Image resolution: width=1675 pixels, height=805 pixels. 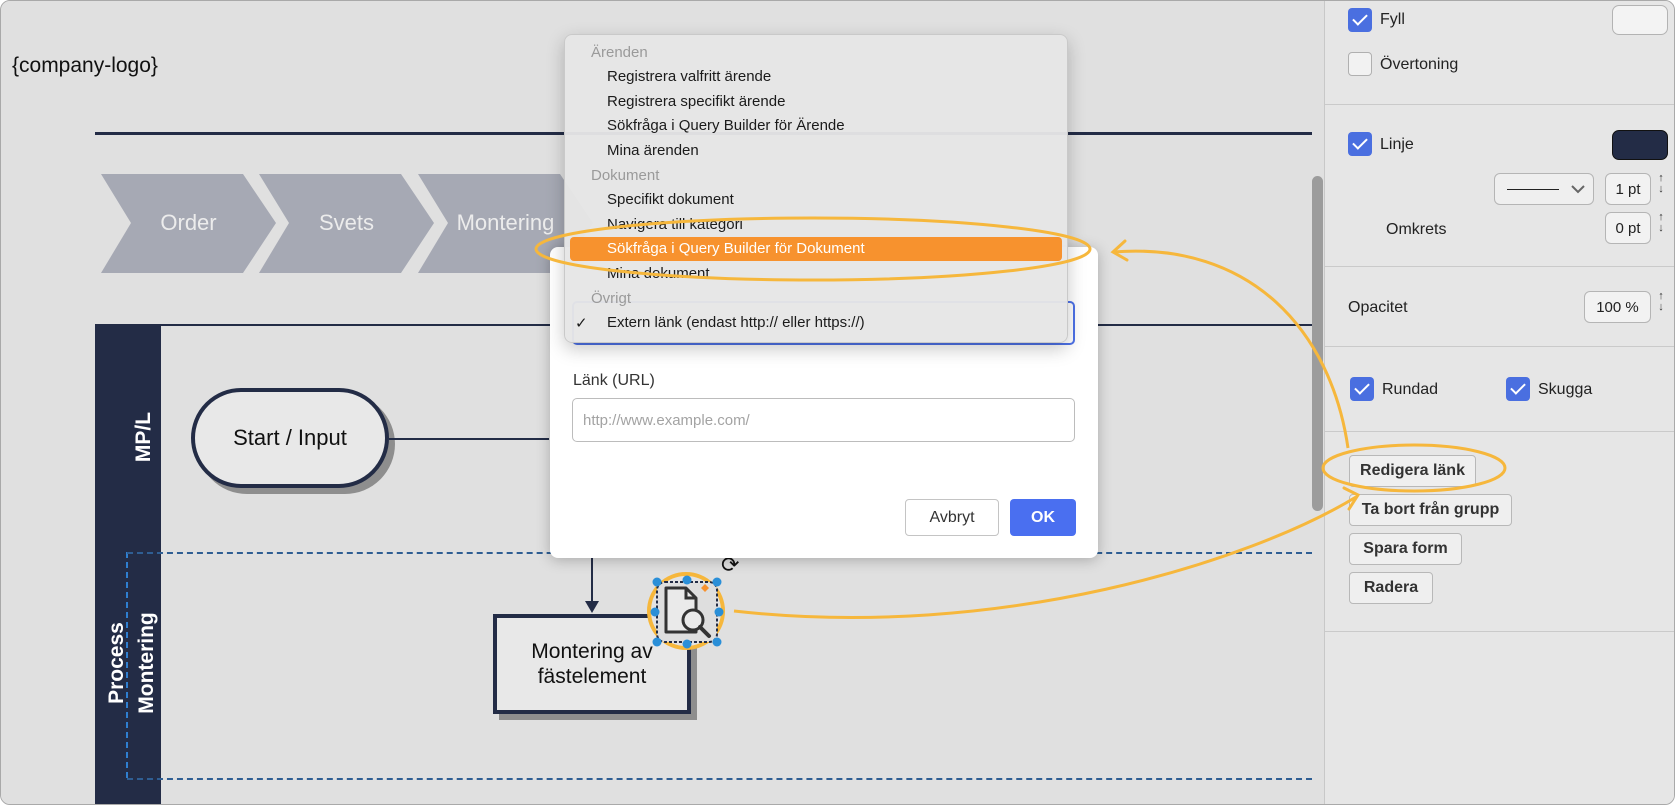 I want to click on start-input-shape: Start / Input, so click(x=290, y=438).